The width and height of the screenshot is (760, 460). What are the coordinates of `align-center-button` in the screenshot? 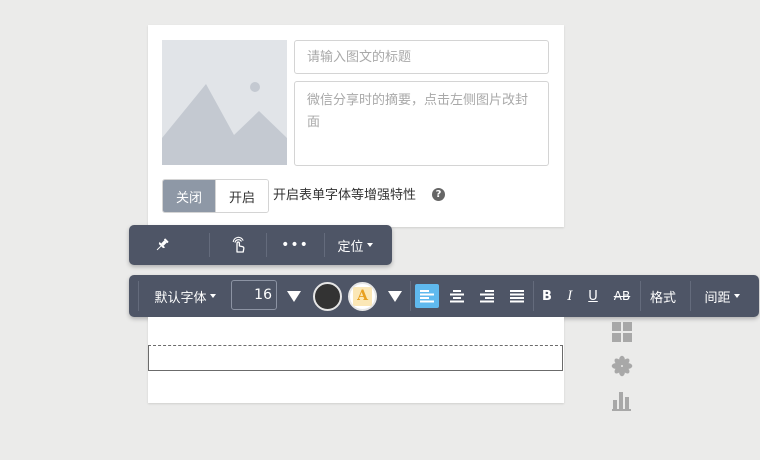 It's located at (457, 296).